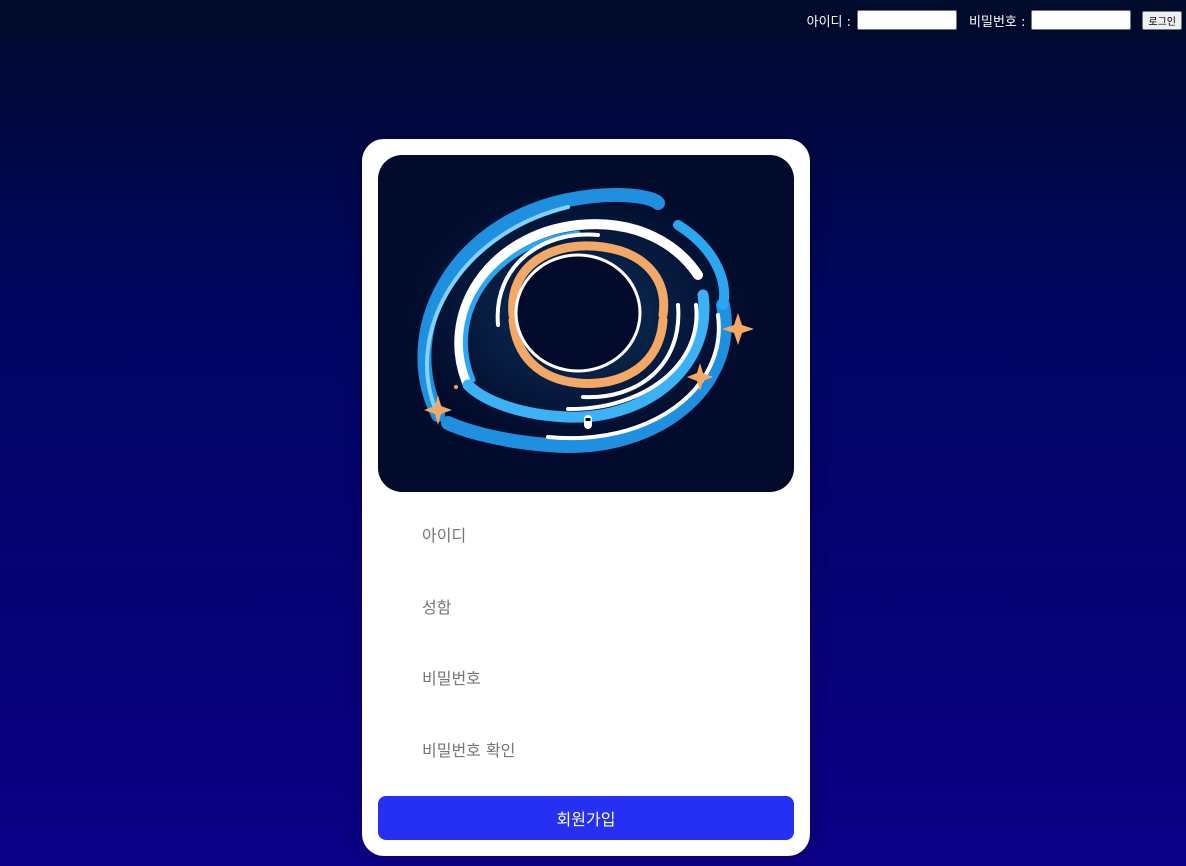  What do you see at coordinates (1162, 20) in the screenshot?
I see `login-button: 로그인` at bounding box center [1162, 20].